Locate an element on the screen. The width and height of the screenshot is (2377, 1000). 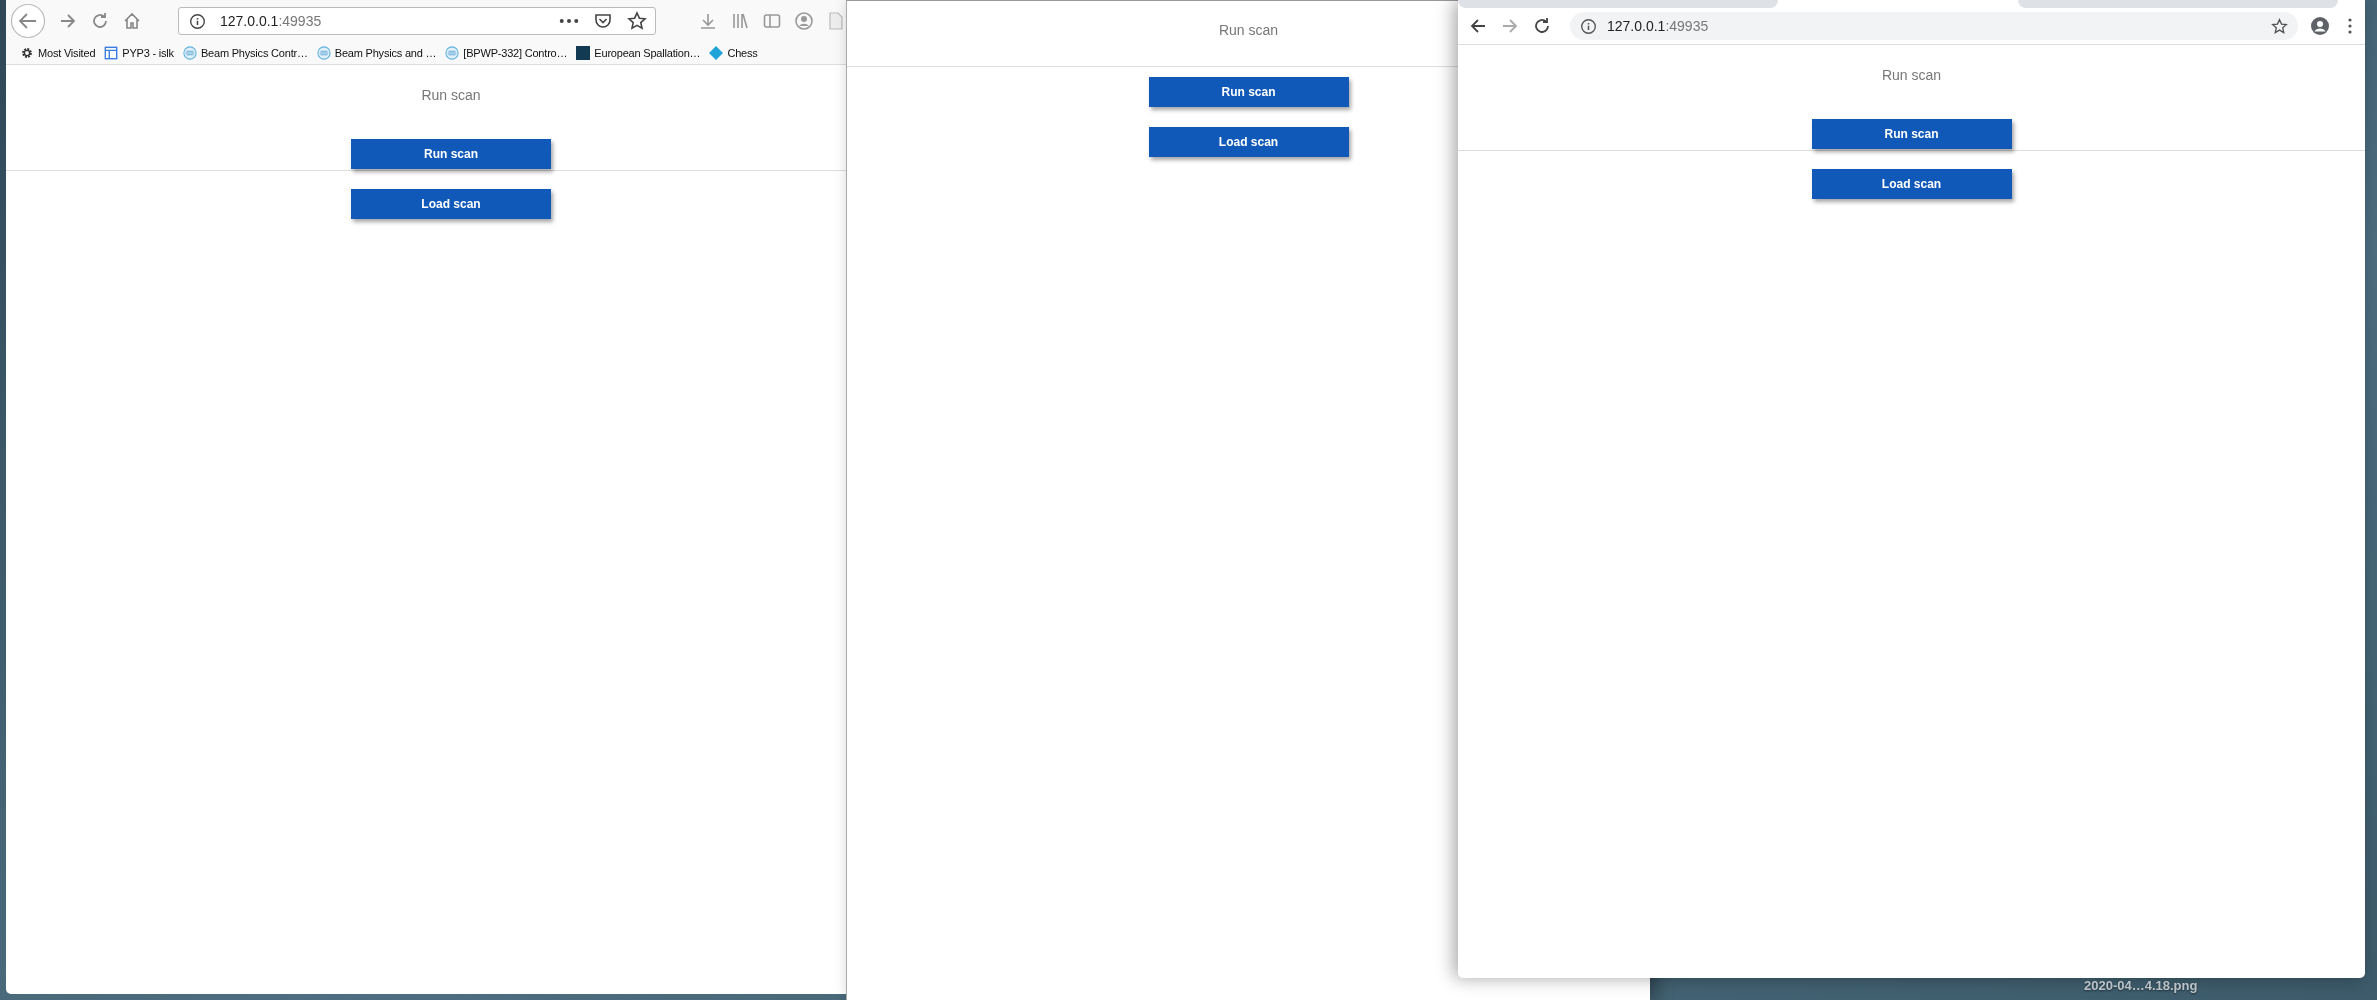
pocket-icon is located at coordinates (603, 21).